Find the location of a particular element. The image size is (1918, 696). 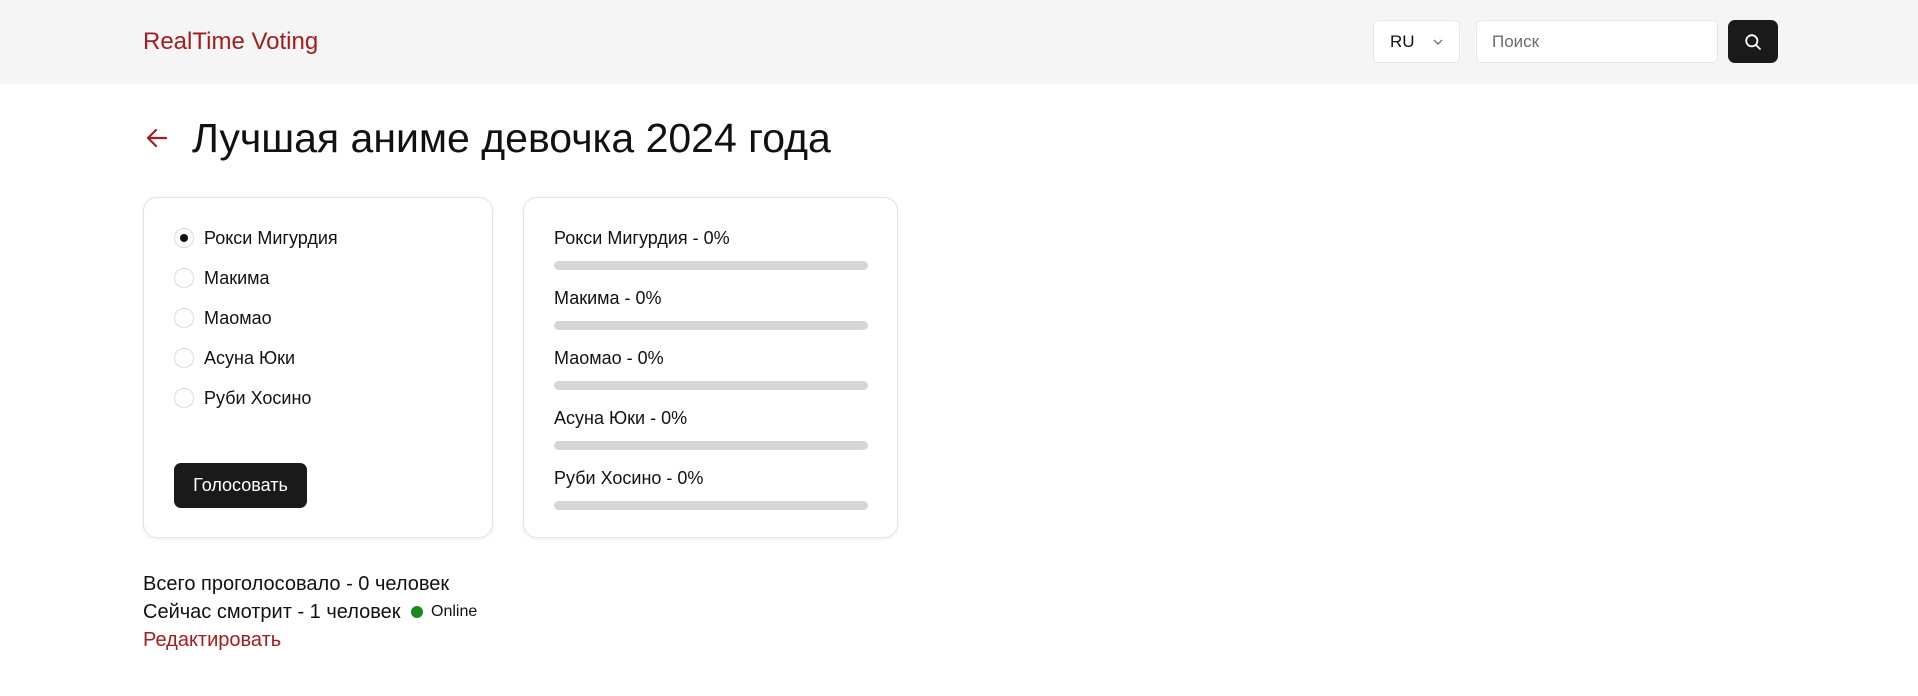

language-select-value: RU is located at coordinates (1402, 41).